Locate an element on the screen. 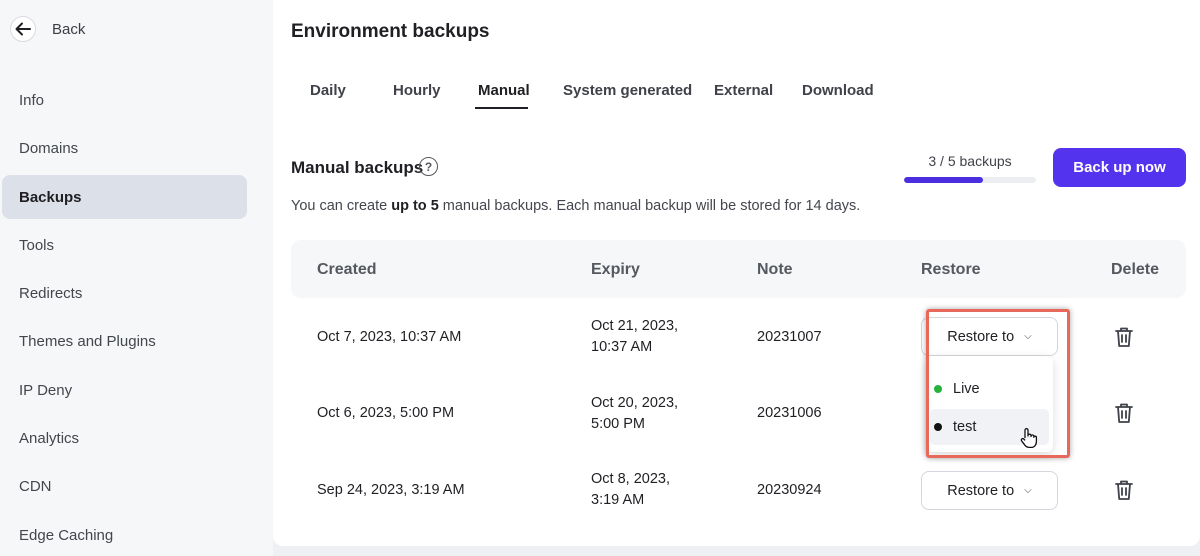 This screenshot has width=1200, height=556. arrow-left-icon is located at coordinates (23, 29).